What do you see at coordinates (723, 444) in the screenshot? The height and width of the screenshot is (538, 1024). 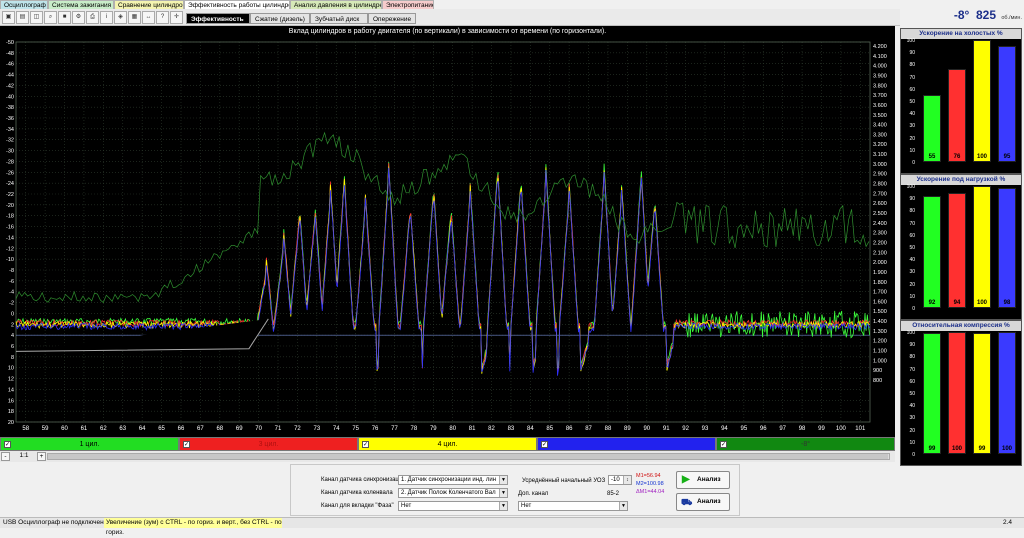 I see `channel-angle-checkbox: ✓` at bounding box center [723, 444].